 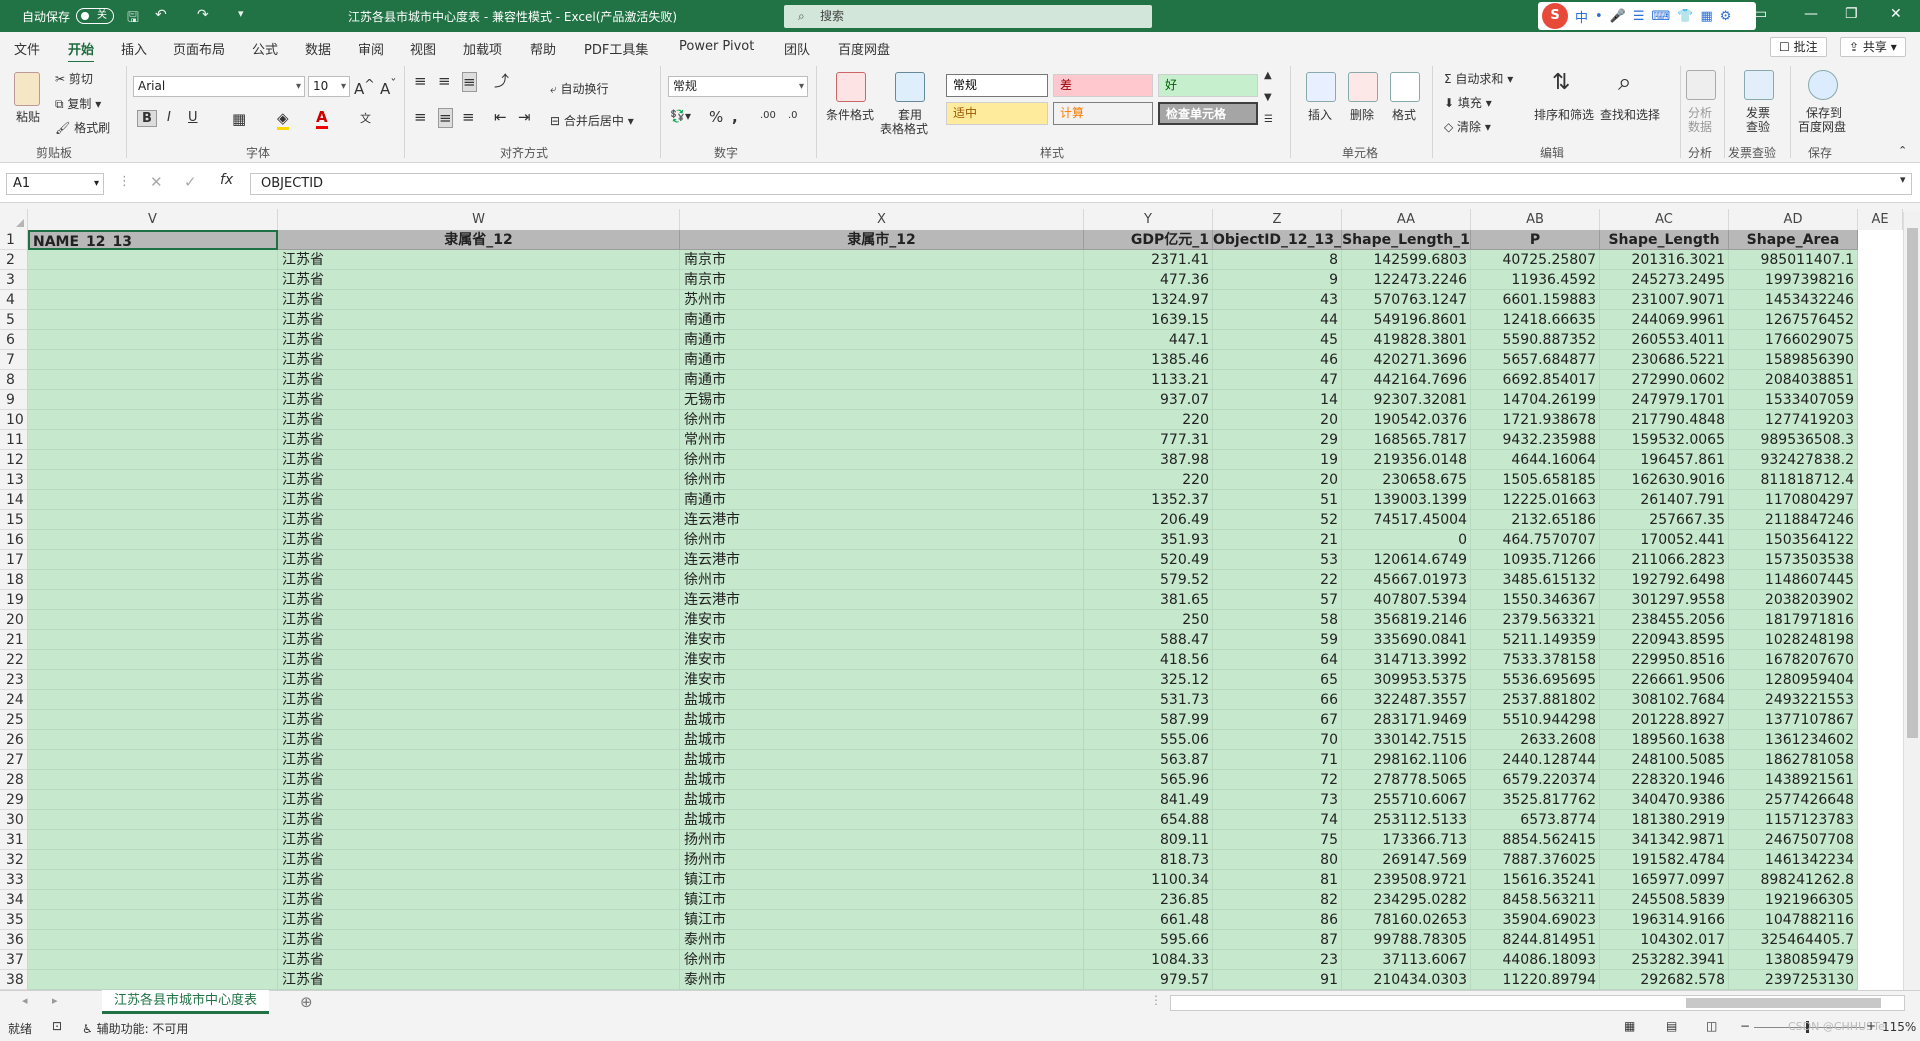 I want to click on cell-gdp: 1084.33, so click(x=1148, y=960).